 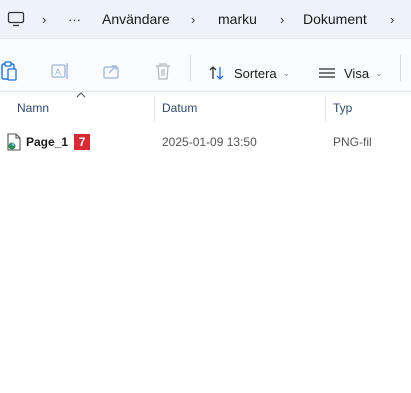 I want to click on breadcrumb-item-documents: Dokument, so click(x=335, y=19).